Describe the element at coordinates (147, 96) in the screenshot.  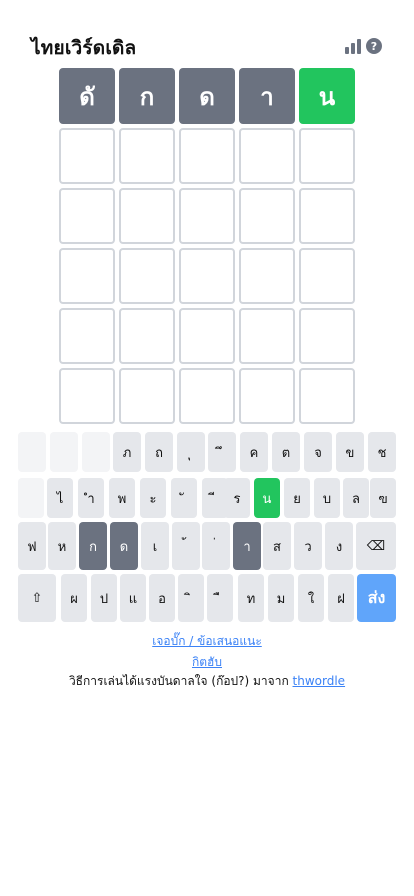
I see `board-tile: ก` at that location.